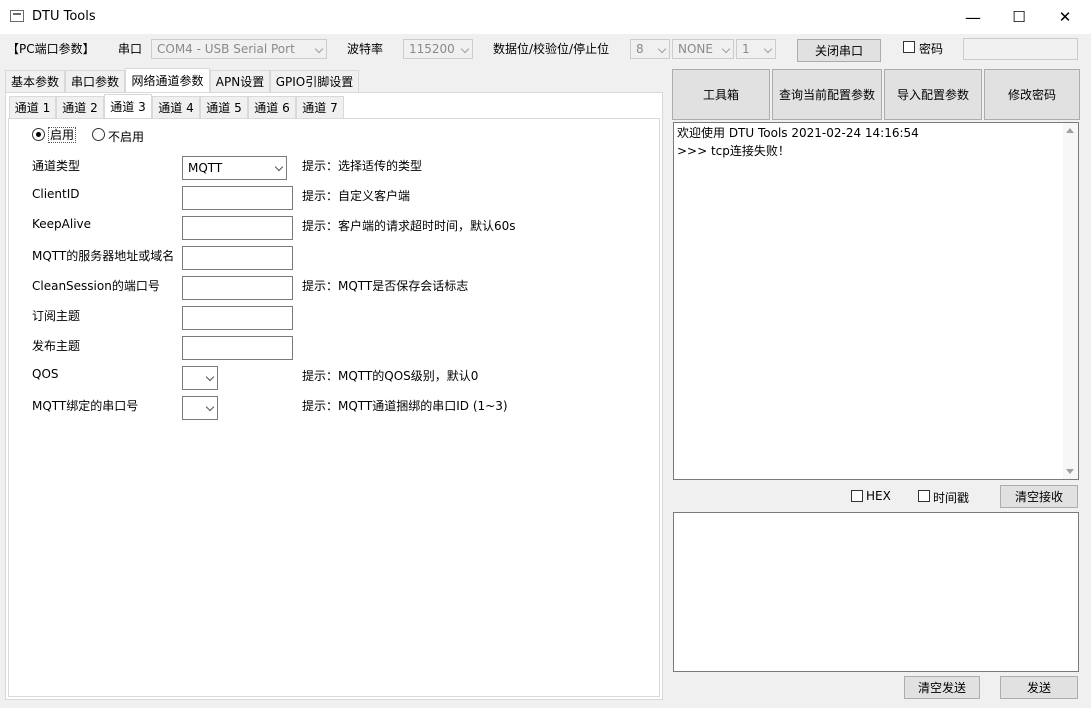  Describe the element at coordinates (1039, 687) in the screenshot. I see `send-button: 发送` at that location.